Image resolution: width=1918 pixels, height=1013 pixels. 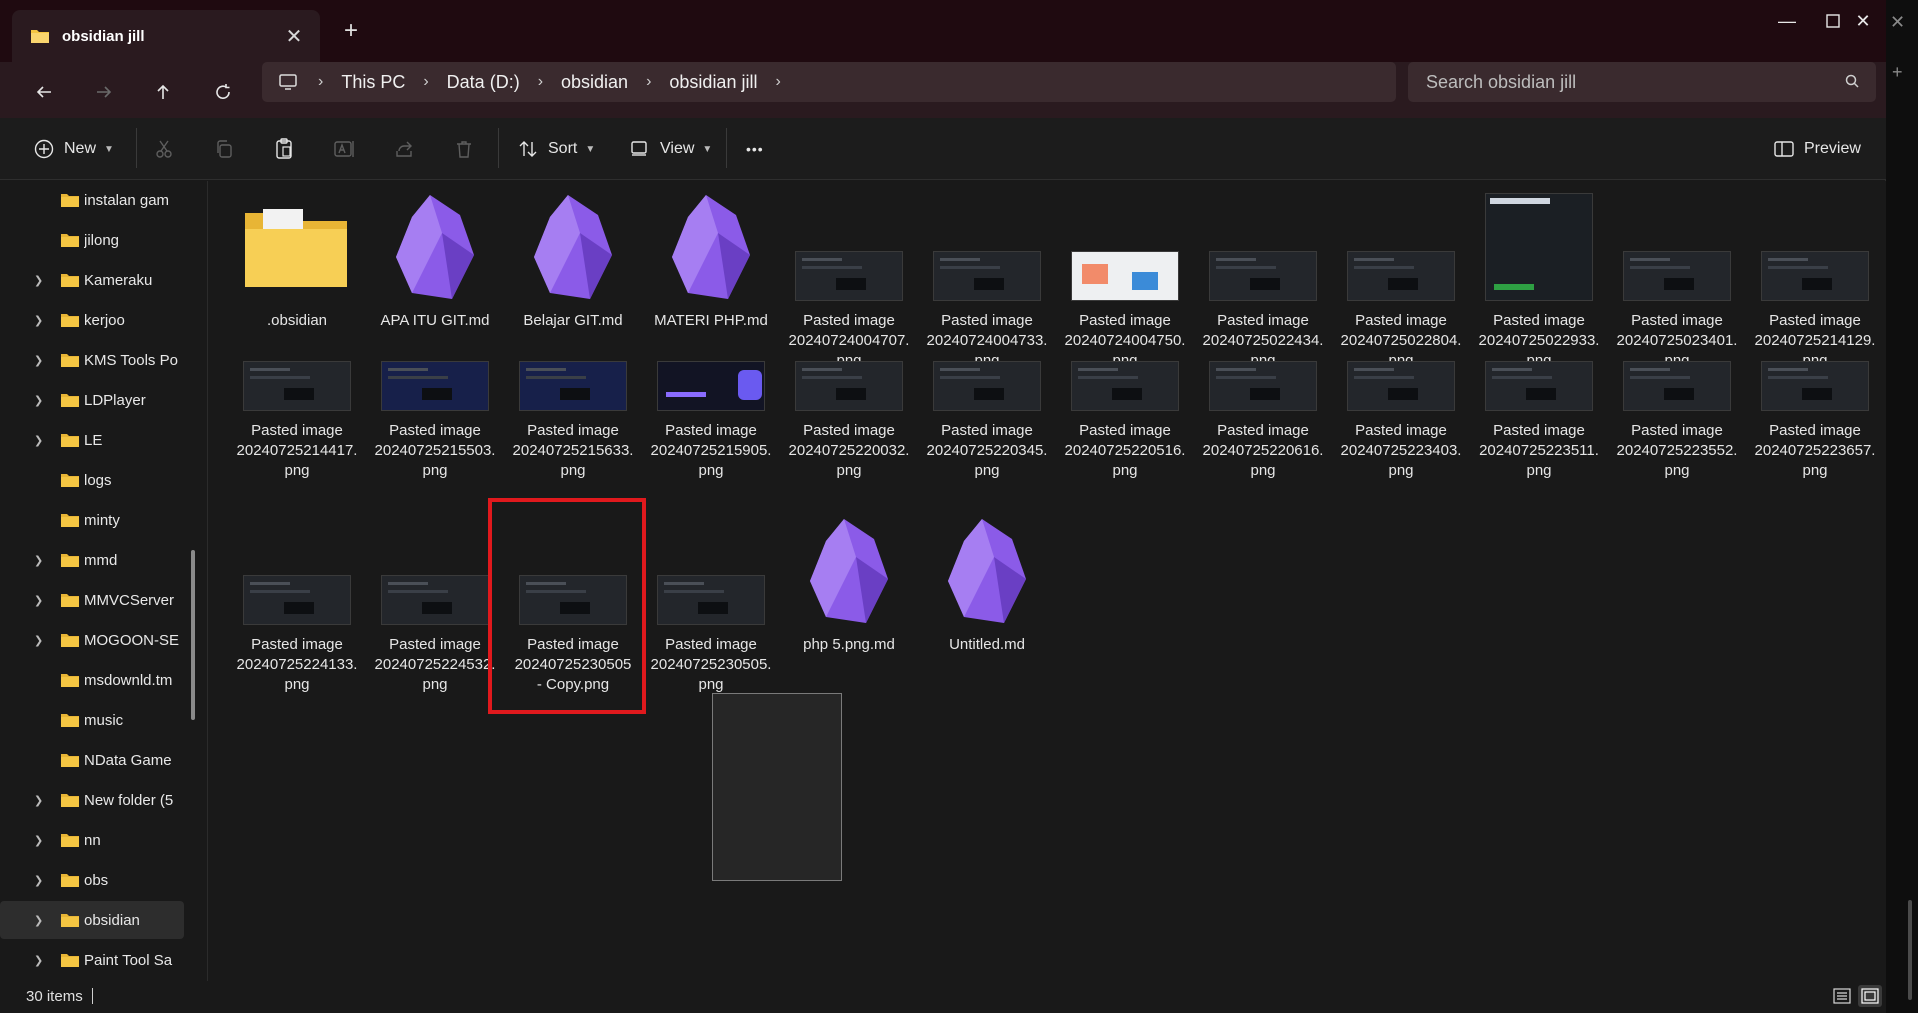 What do you see at coordinates (92, 720) in the screenshot?
I see `sidebar-item: music` at bounding box center [92, 720].